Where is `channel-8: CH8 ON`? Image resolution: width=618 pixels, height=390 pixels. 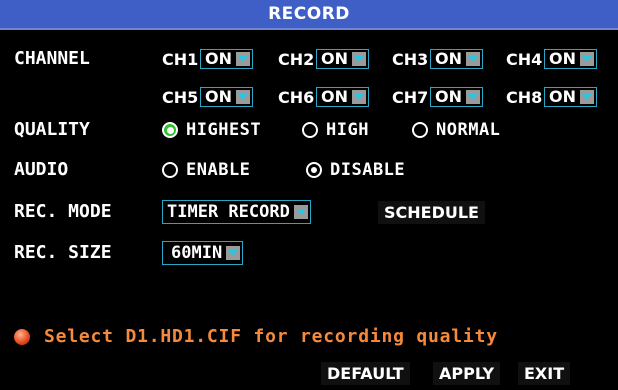
channel-8: CH8 ON is located at coordinates (551, 97).